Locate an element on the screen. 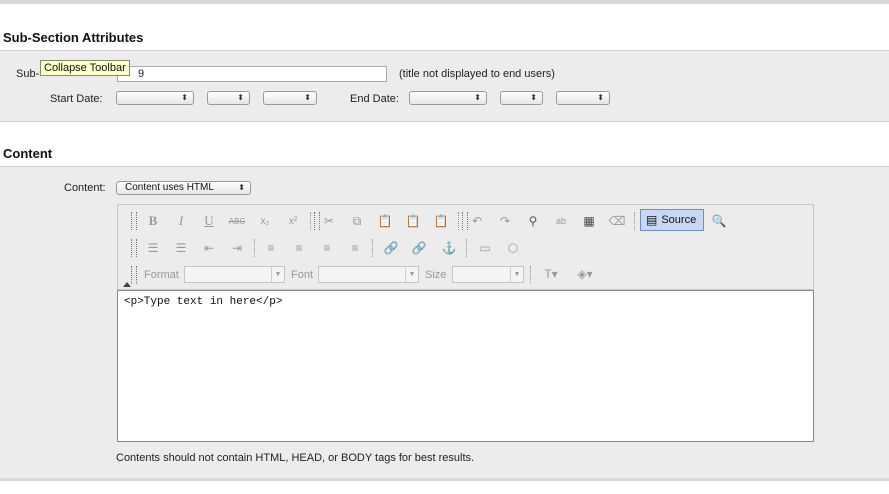 The image size is (889, 494). source-label: Source is located at coordinates (679, 220).